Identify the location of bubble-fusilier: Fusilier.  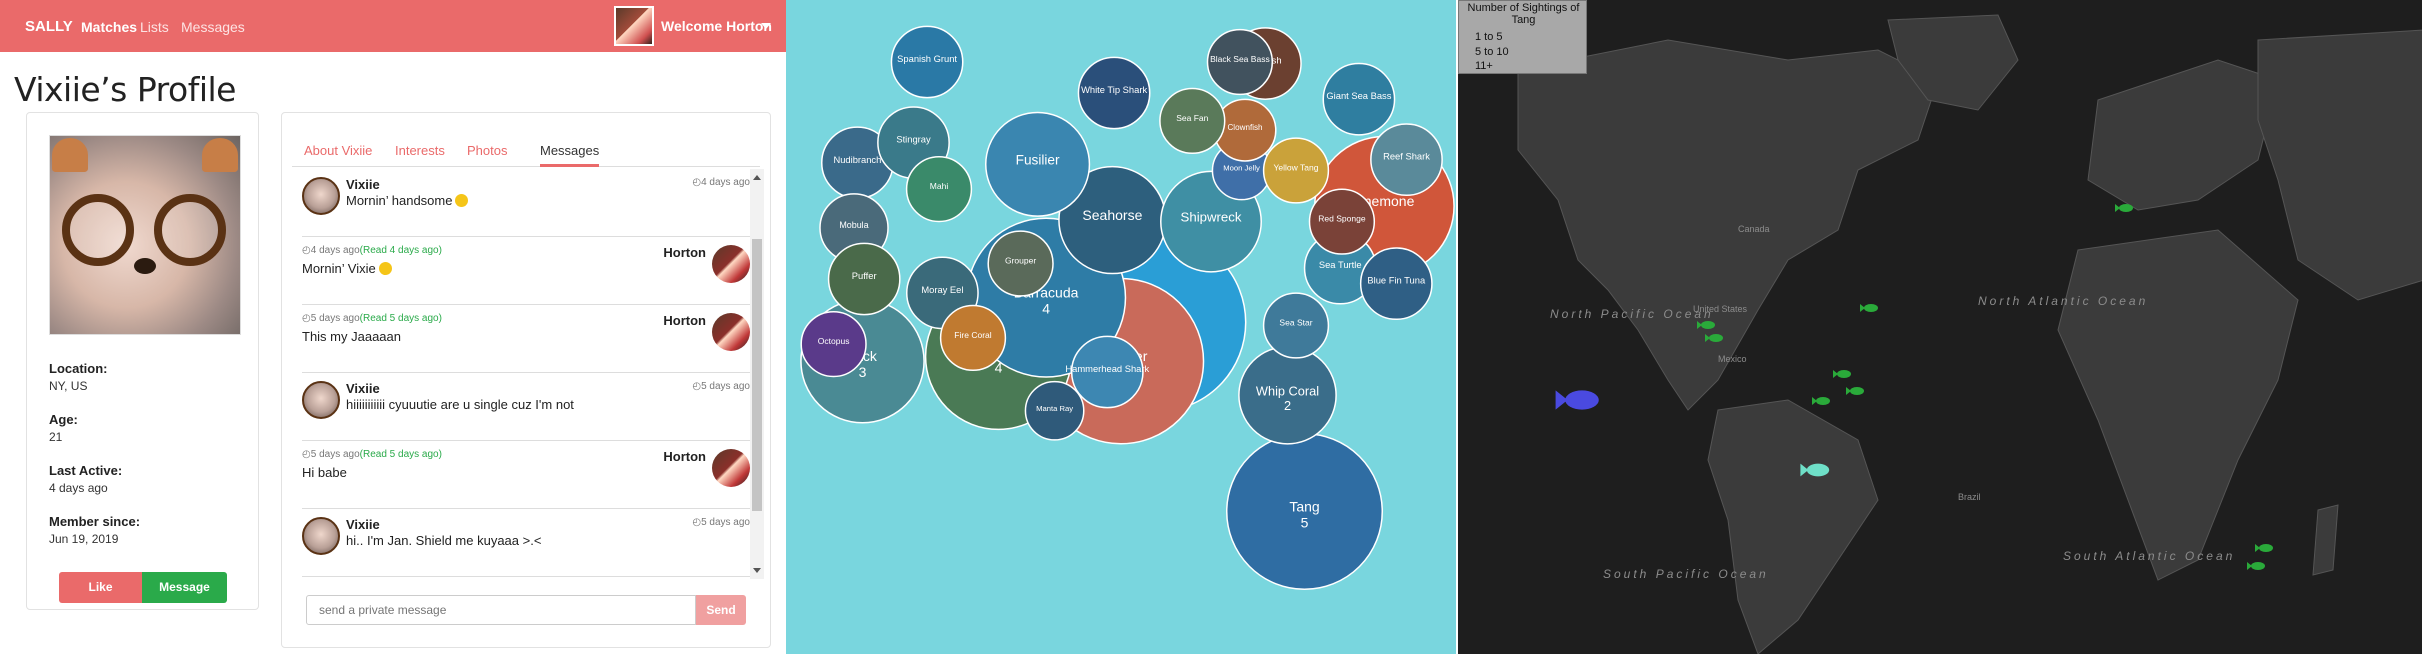
(1038, 164).